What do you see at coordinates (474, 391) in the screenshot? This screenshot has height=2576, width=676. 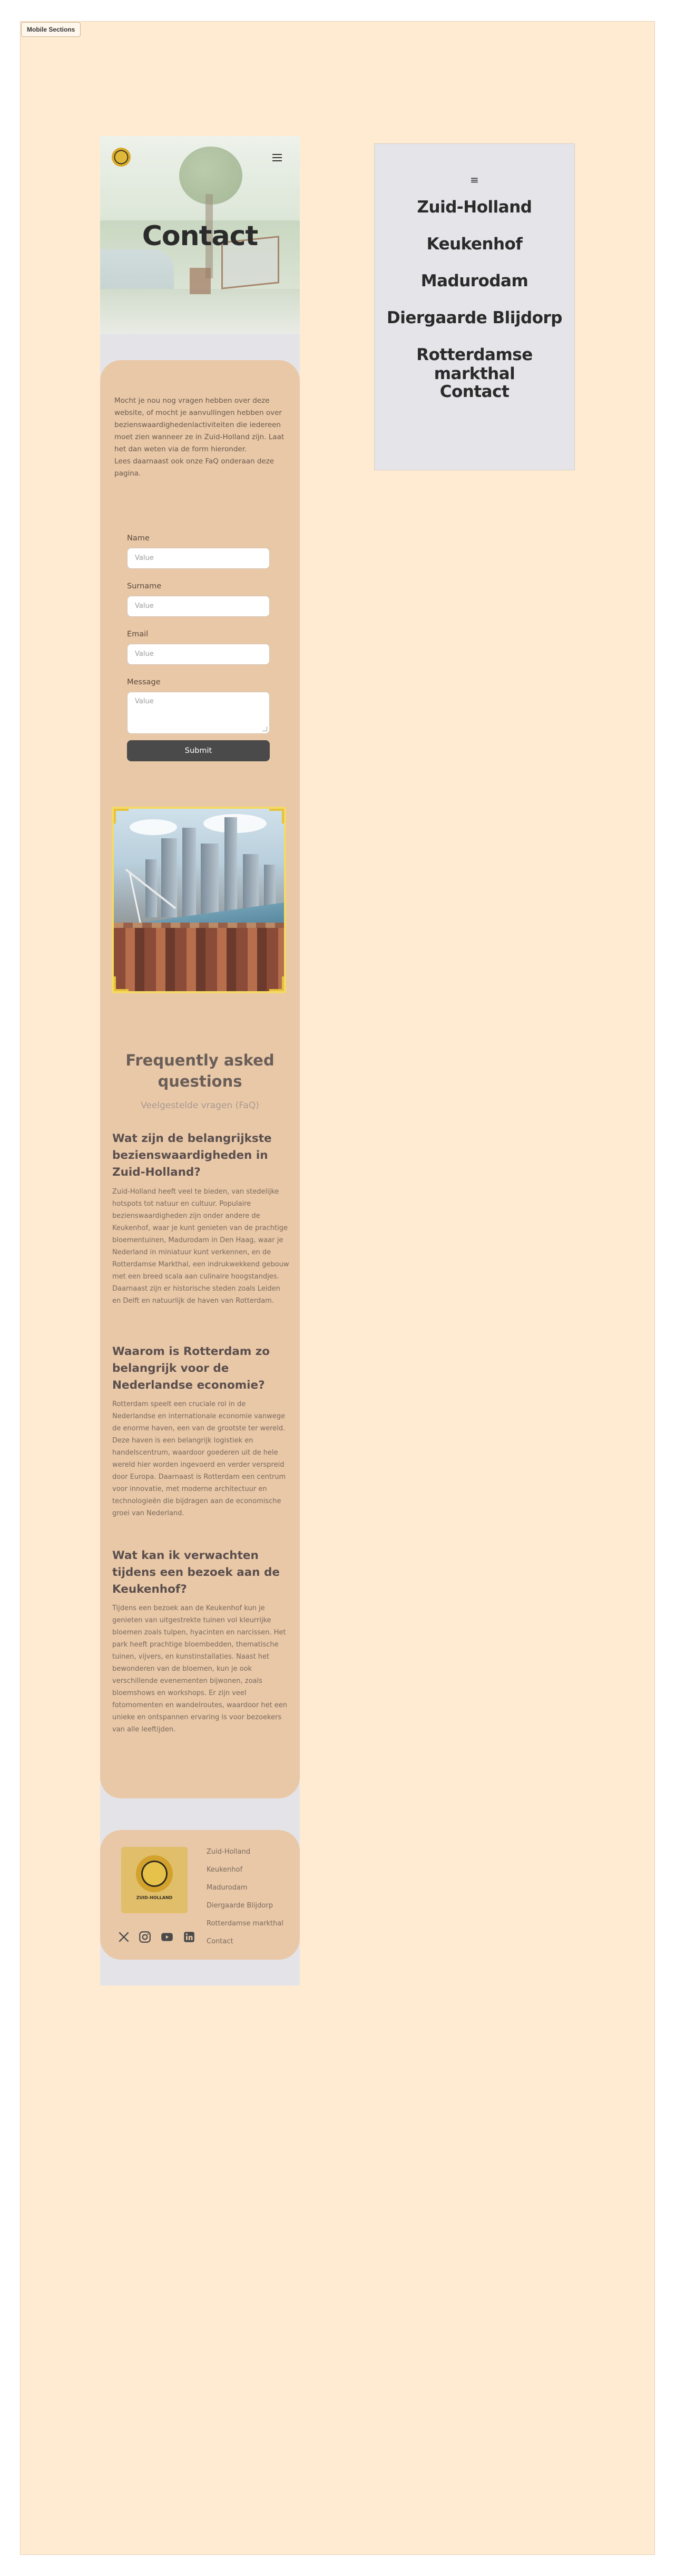 I see `nav-item-contact: Contact` at bounding box center [474, 391].